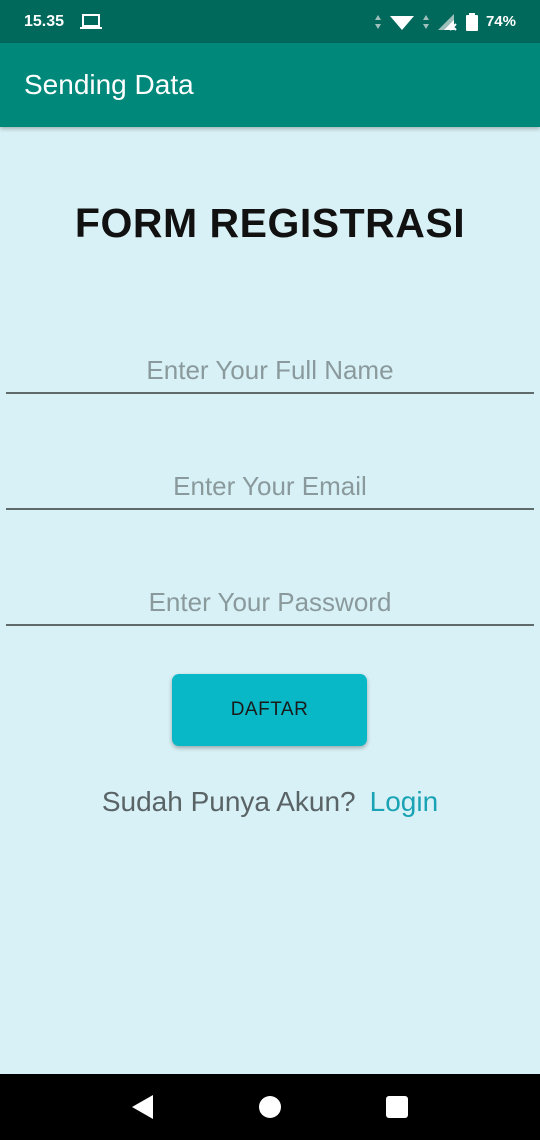 Image resolution: width=540 pixels, height=1140 pixels. What do you see at coordinates (270, 85) in the screenshot?
I see `app-bar: Sending Data` at bounding box center [270, 85].